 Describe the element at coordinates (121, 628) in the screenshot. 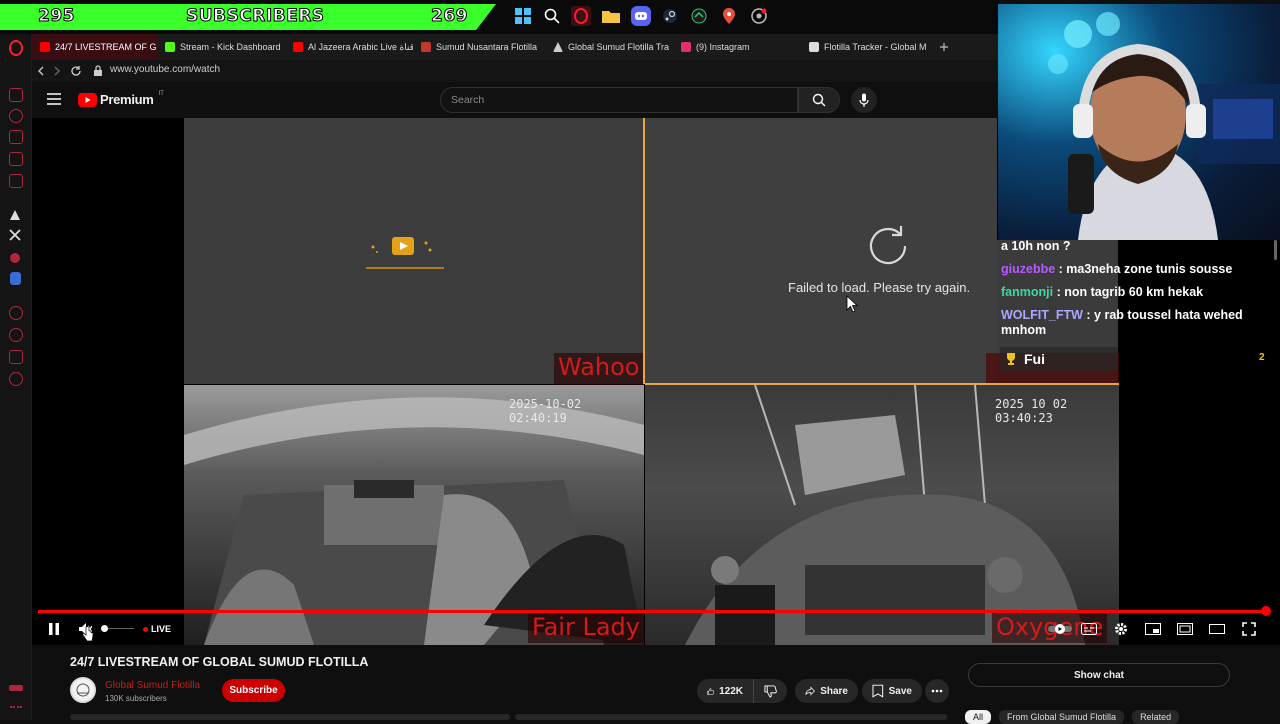

I see `volume-slider` at that location.